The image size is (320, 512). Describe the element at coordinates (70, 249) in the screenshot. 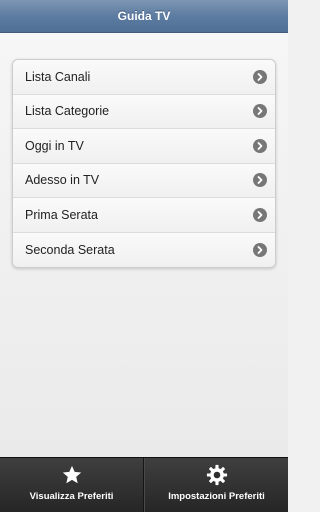

I see `menu-item-label: Seconda Serata` at that location.